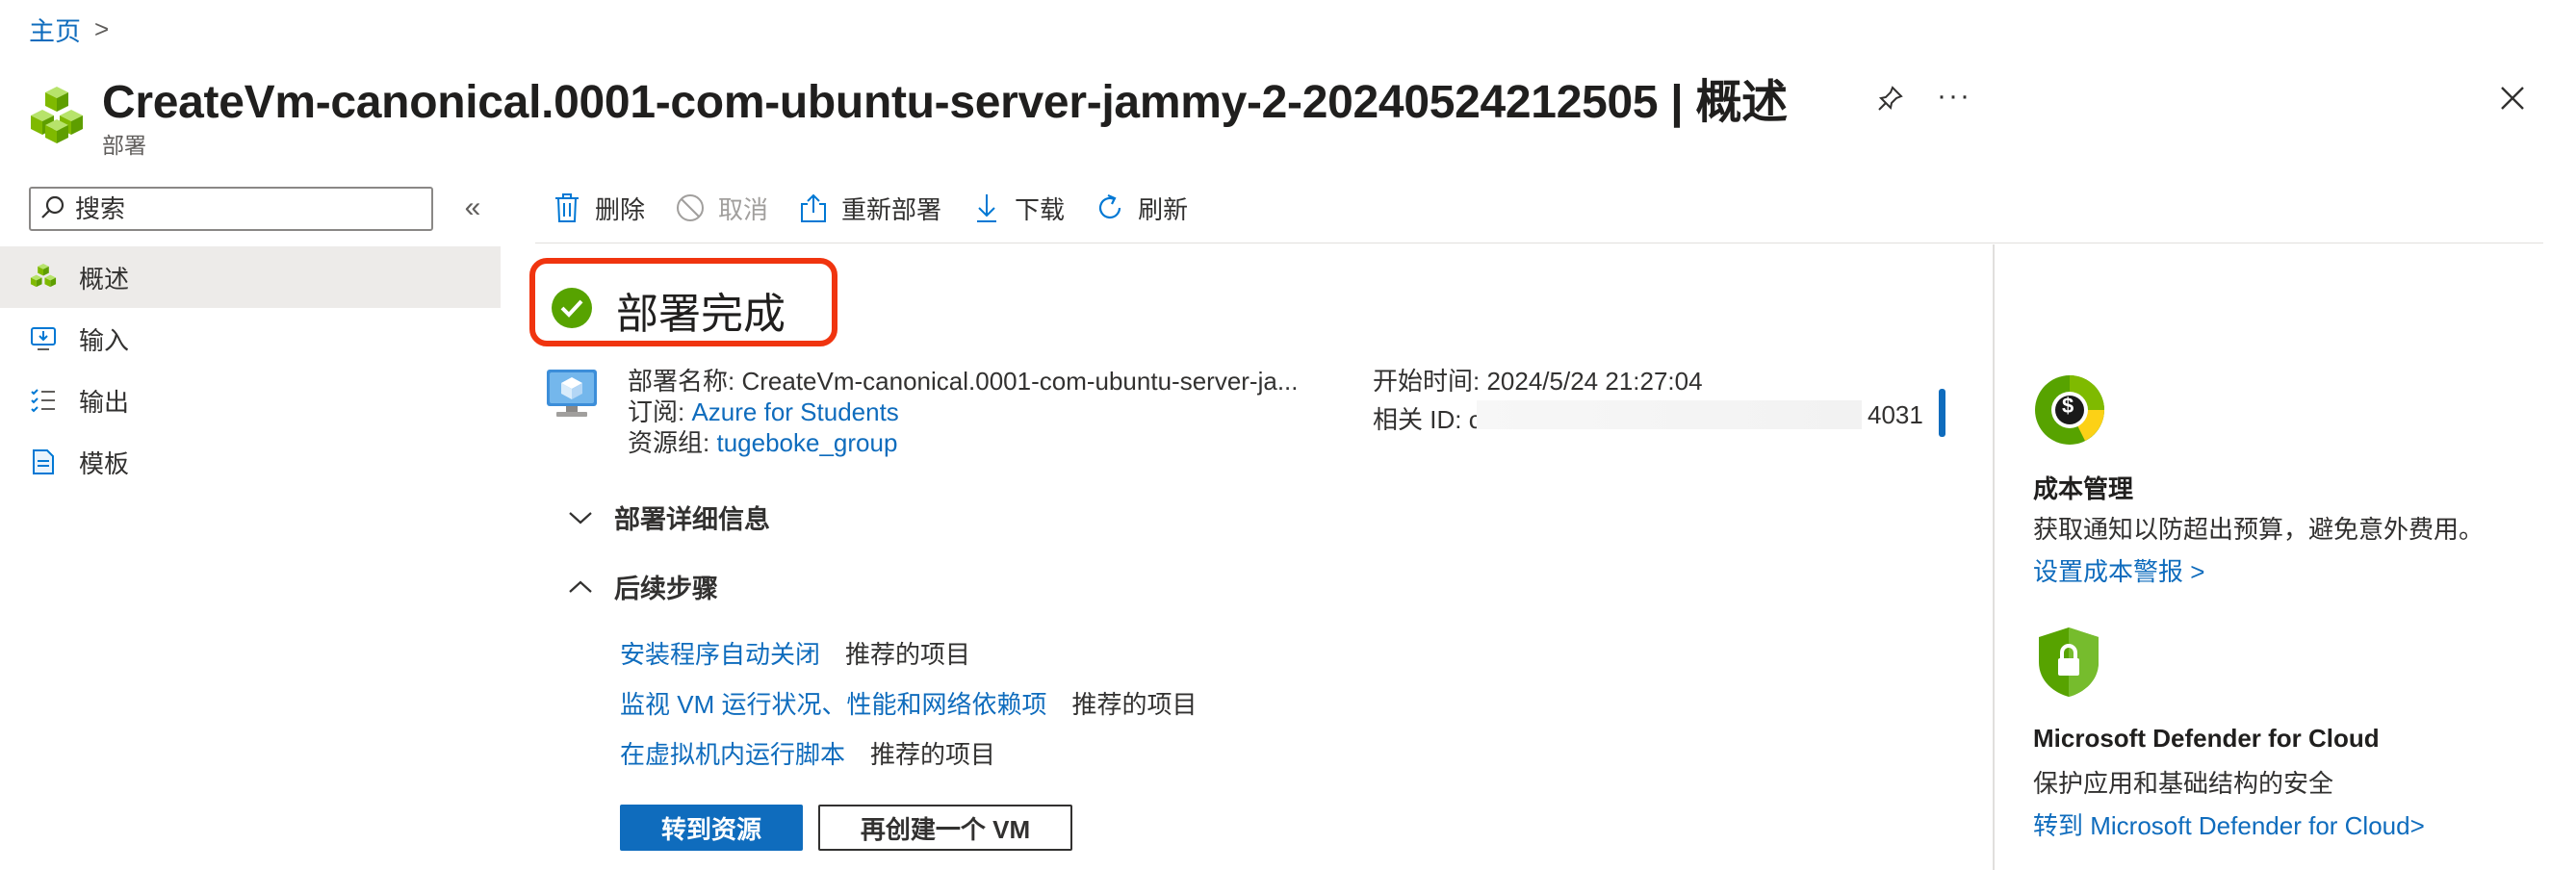 The image size is (2576, 870). Describe the element at coordinates (669, 442) in the screenshot. I see `resource-group-label: 资源组:` at that location.